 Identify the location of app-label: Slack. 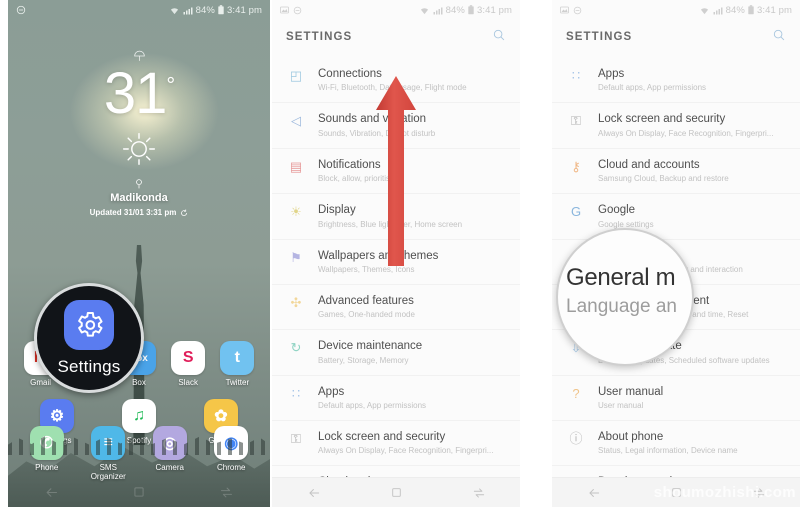
(188, 382).